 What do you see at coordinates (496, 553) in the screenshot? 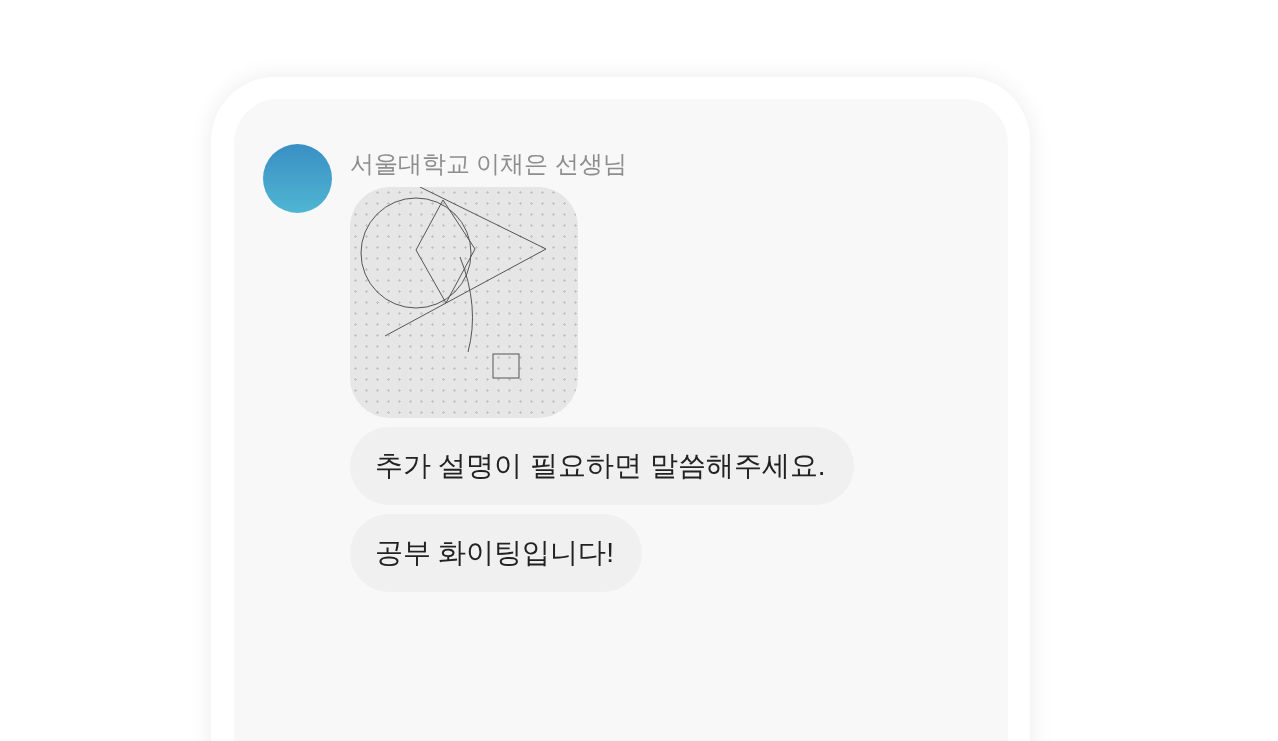
I see `message-bubble: 공부 화이팅입니다!` at bounding box center [496, 553].